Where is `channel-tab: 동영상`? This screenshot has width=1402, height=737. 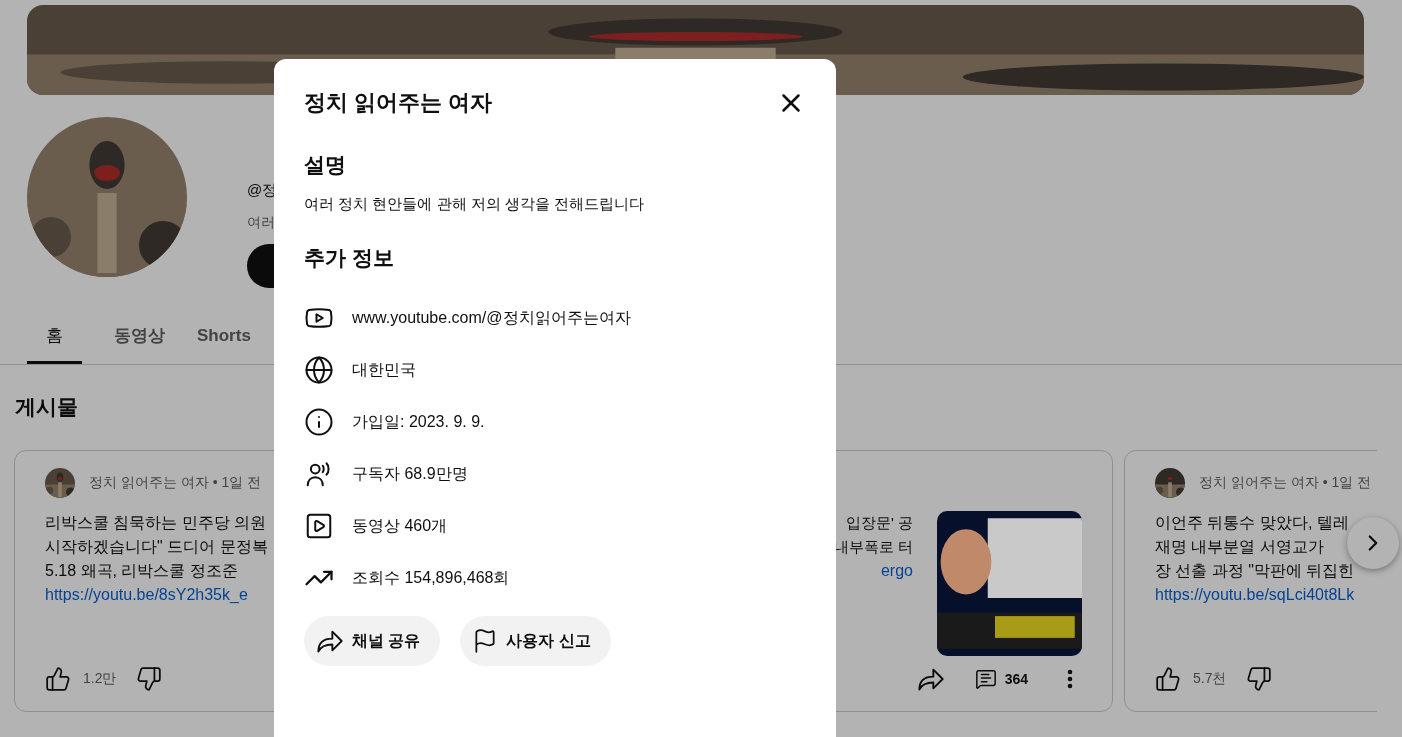
channel-tab: 동영상 is located at coordinates (139, 337).